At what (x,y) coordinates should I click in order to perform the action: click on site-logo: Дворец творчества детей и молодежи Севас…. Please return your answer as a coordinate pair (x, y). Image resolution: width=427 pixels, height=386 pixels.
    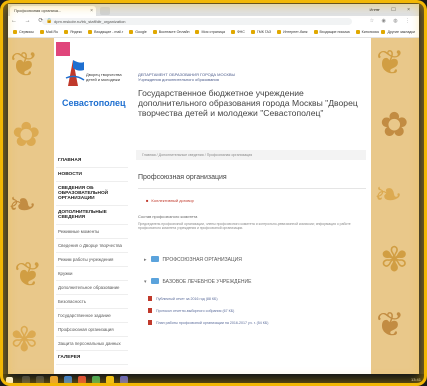
    Looking at the image, I should click on (91, 88).